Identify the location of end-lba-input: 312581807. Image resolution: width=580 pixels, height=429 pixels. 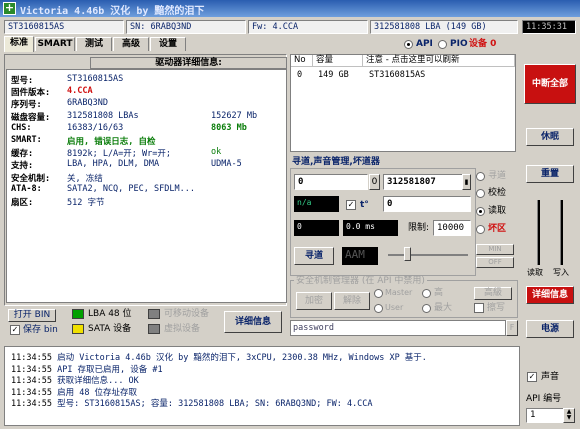
(423, 182).